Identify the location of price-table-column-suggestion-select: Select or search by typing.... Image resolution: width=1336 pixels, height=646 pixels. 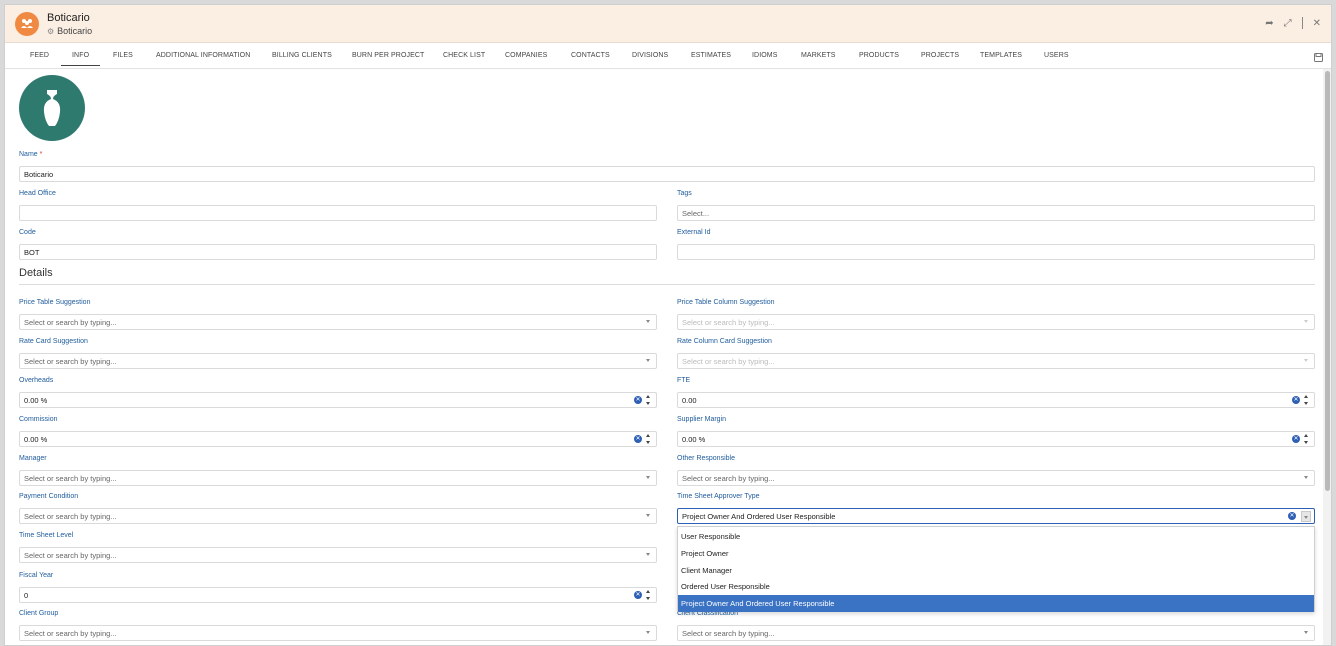
(996, 322).